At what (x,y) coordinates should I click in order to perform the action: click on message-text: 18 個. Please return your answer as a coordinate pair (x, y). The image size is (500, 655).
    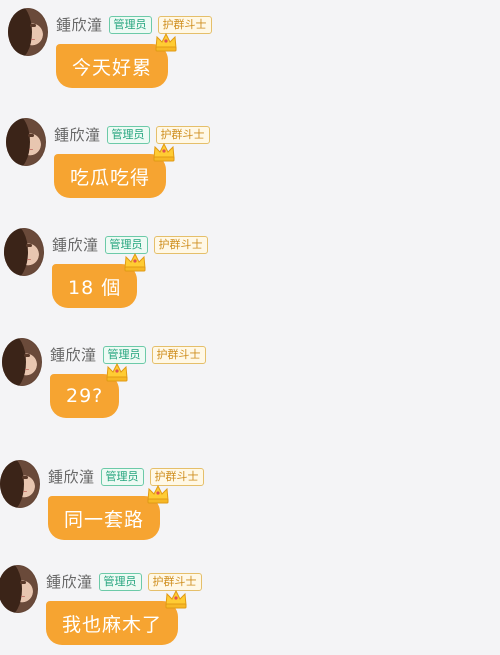
    Looking at the image, I should click on (95, 287).